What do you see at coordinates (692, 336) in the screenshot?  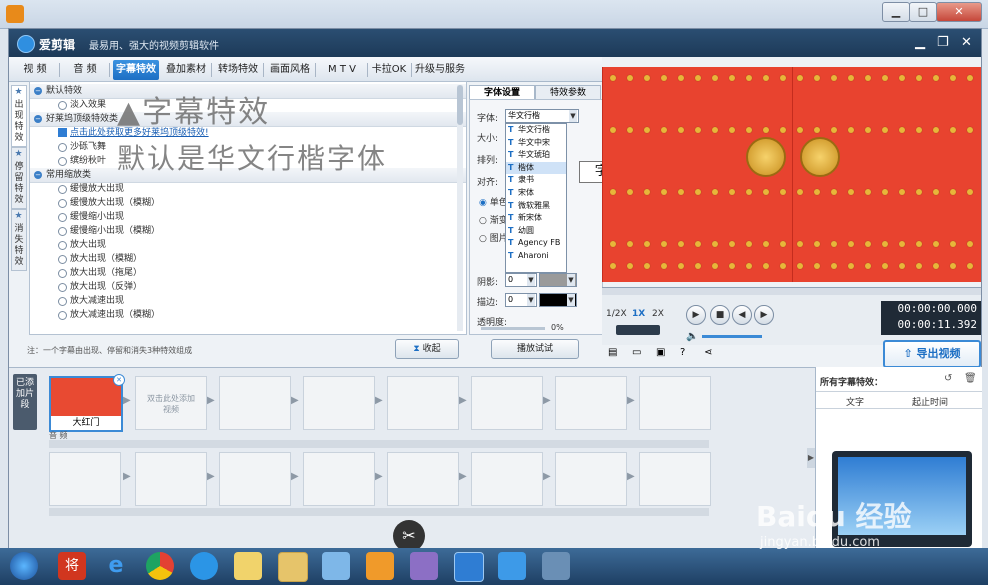 I see `volume-icon: 🔈` at bounding box center [692, 336].